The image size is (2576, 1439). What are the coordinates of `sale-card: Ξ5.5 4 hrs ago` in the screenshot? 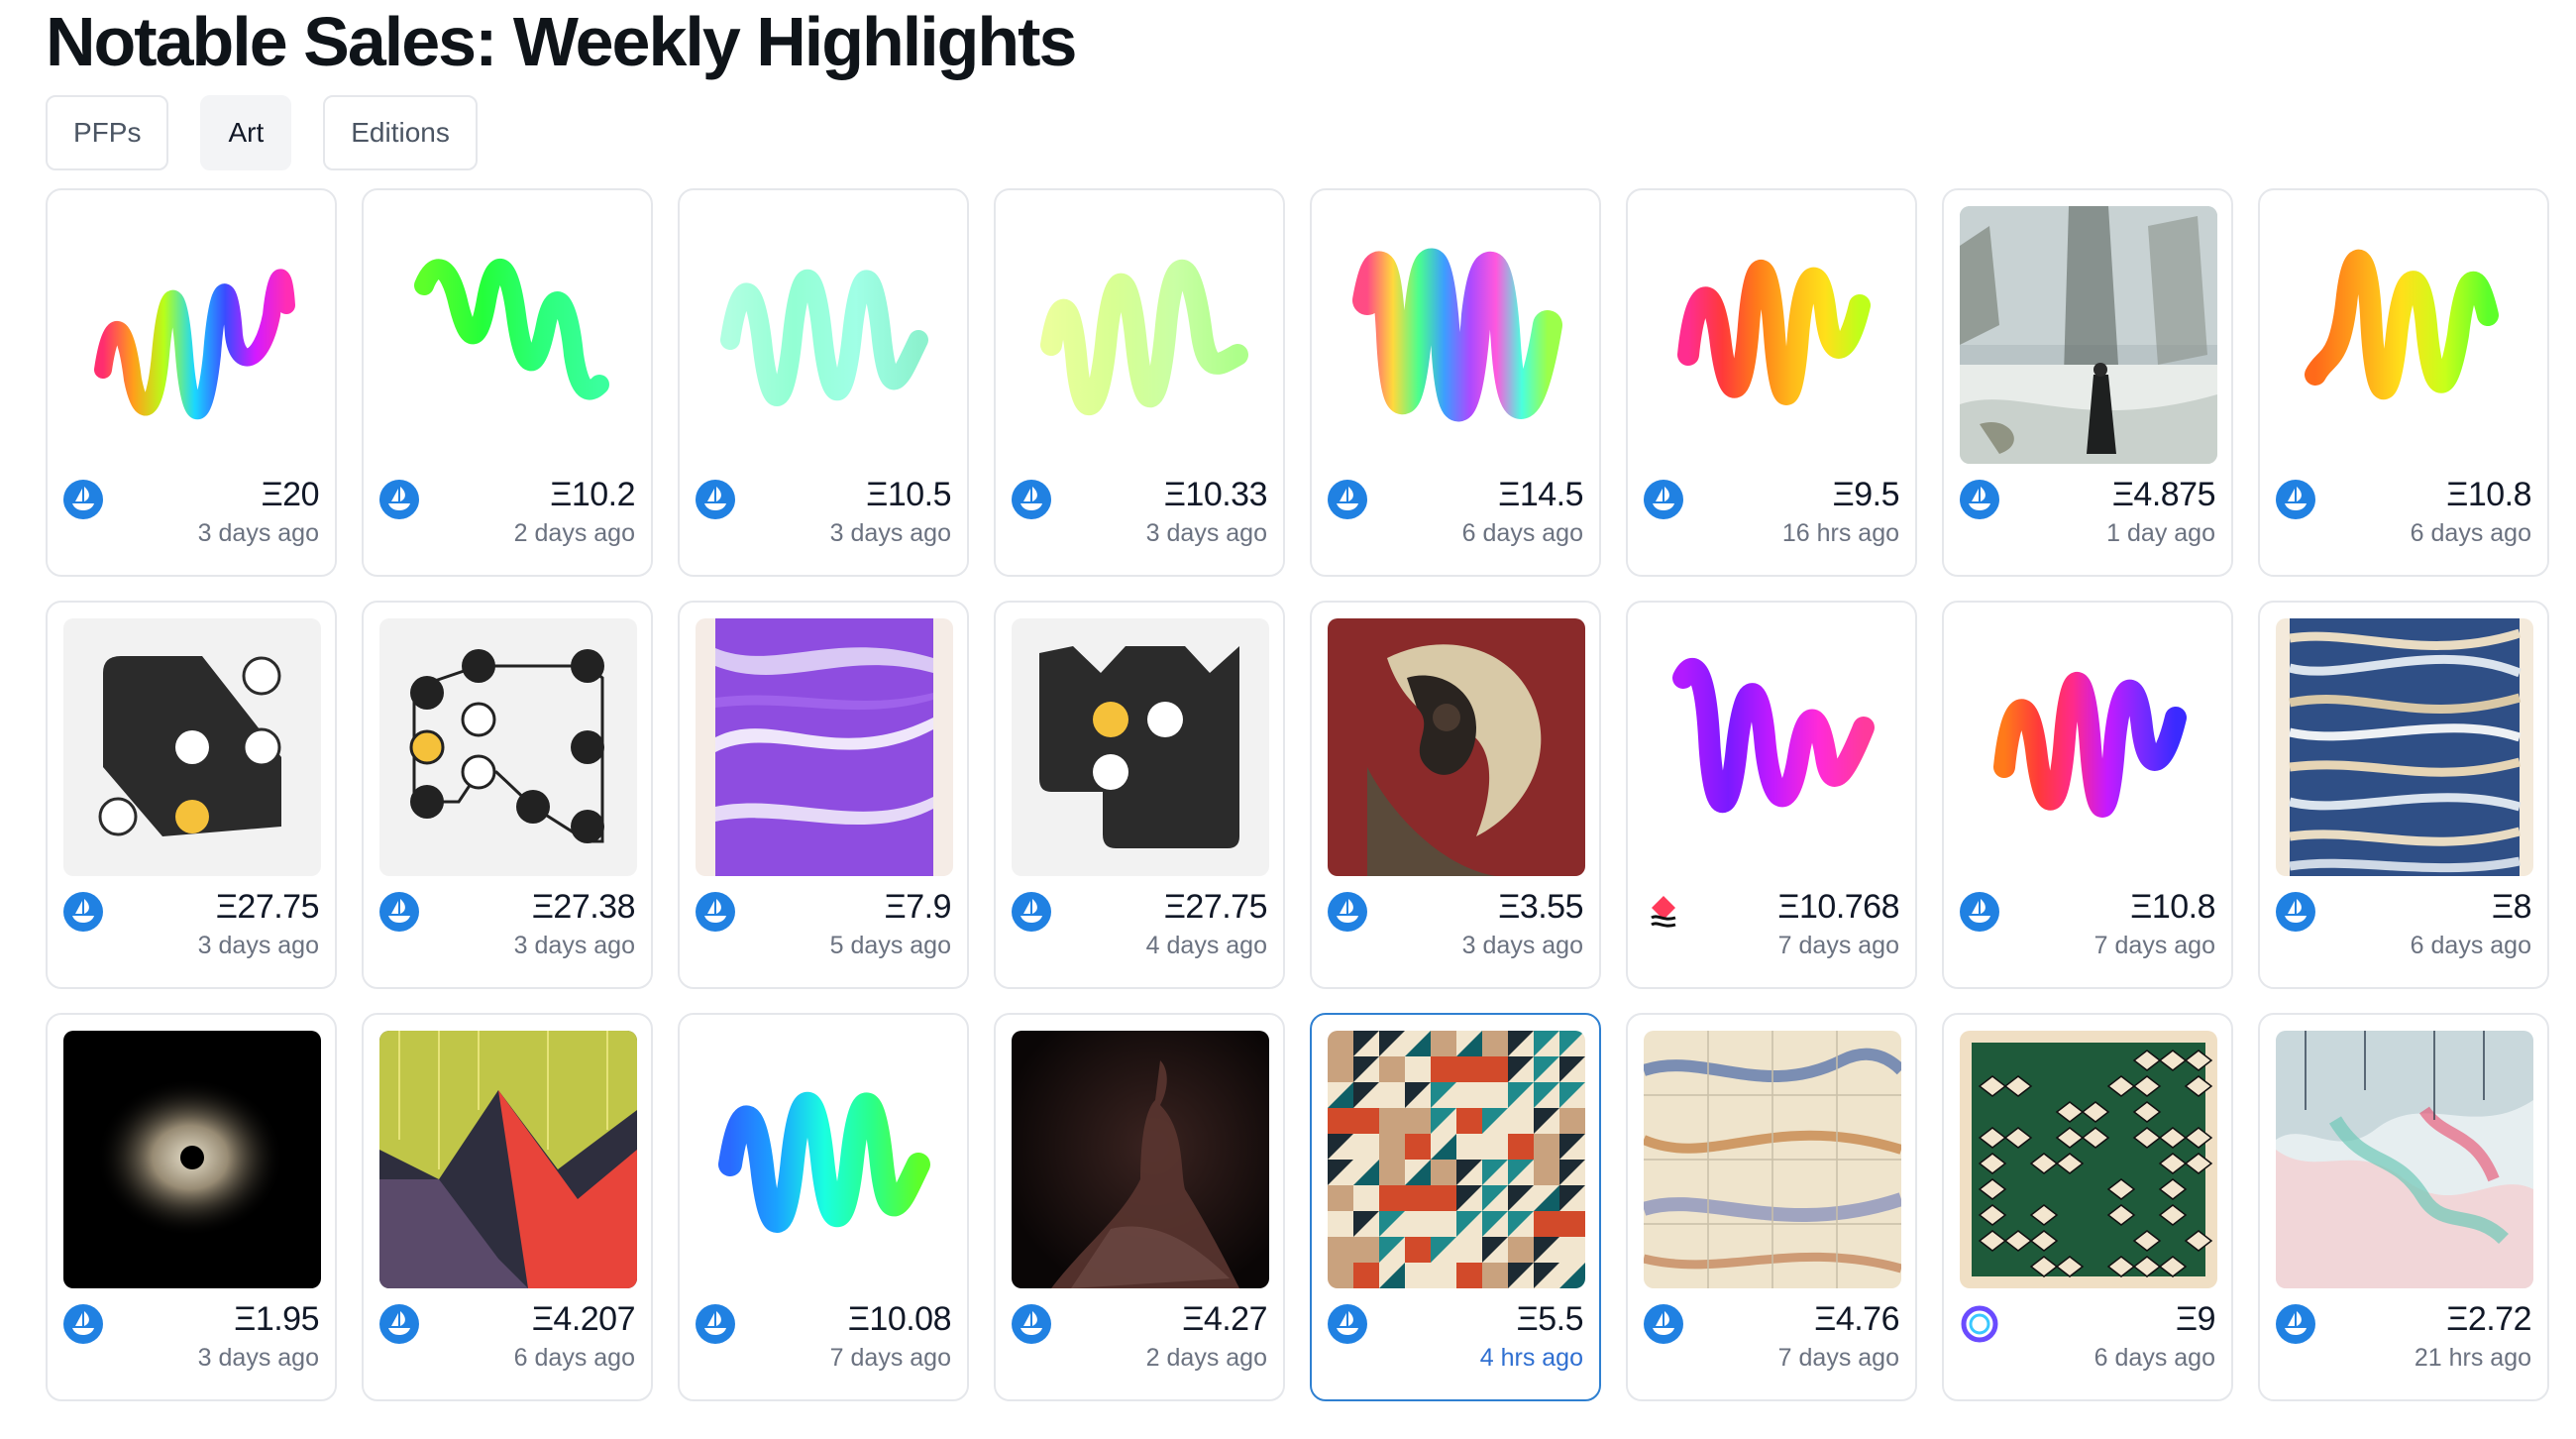 It's located at (1455, 1207).